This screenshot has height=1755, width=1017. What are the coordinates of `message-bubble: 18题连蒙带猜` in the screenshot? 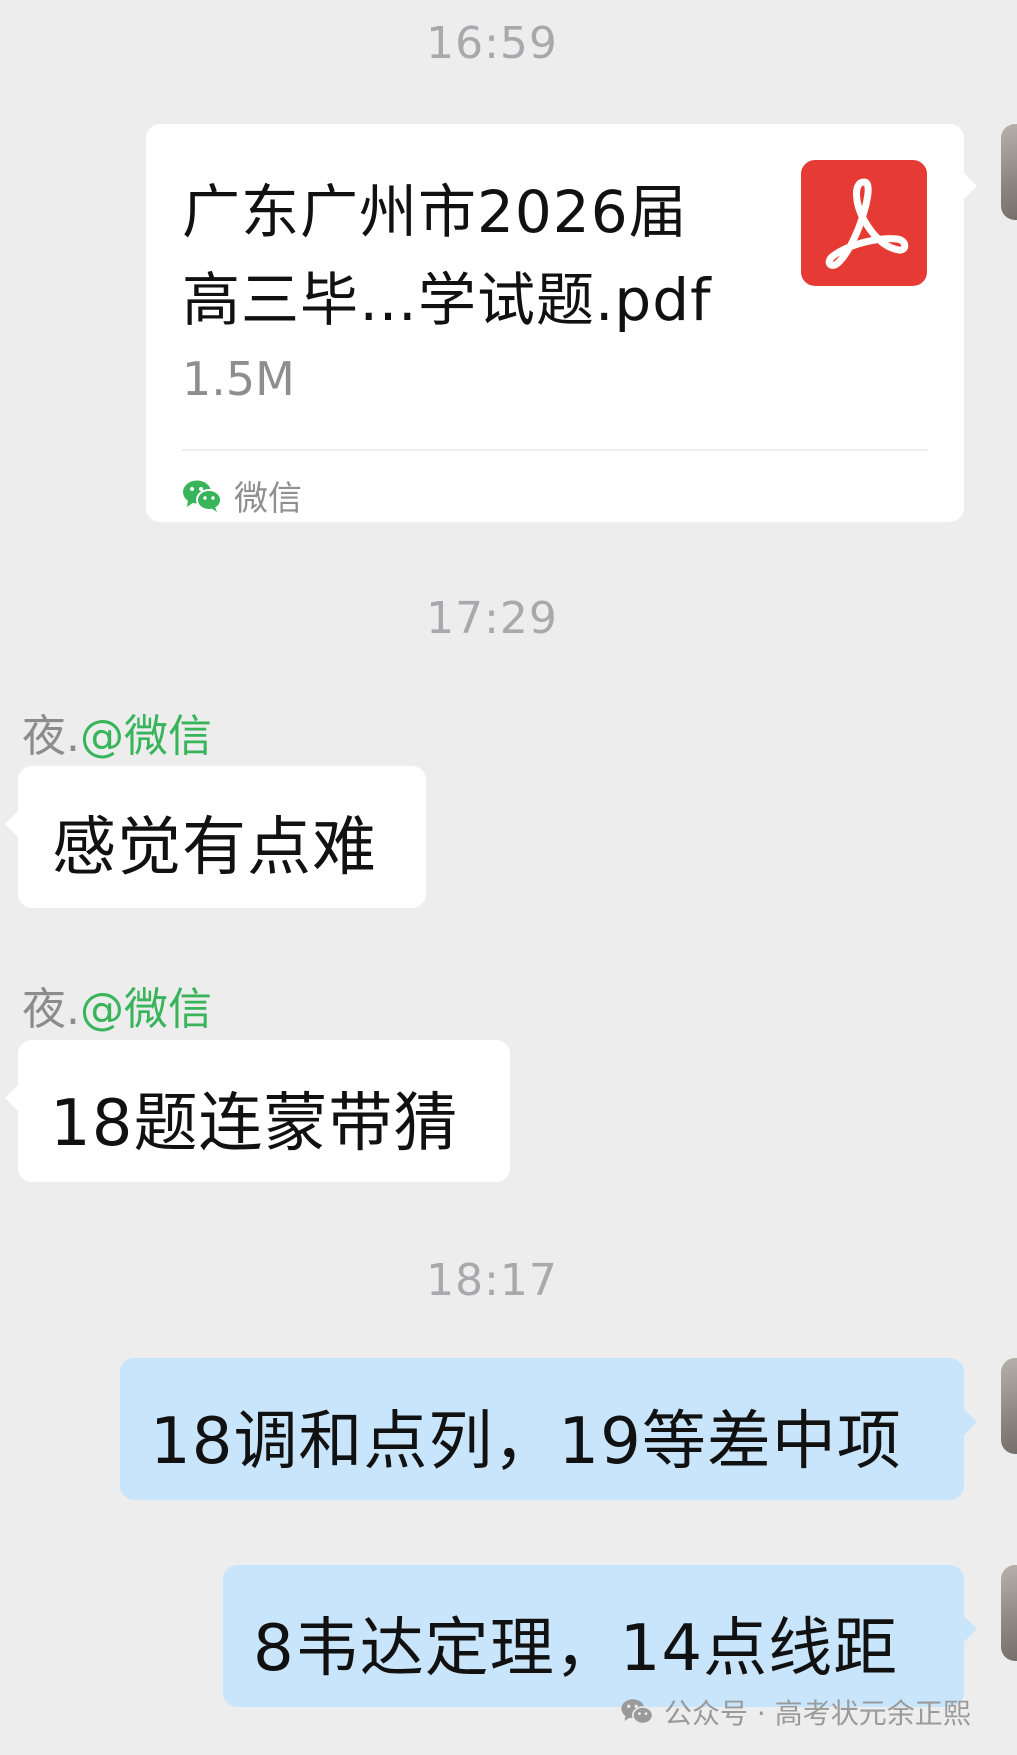 It's located at (257, 1111).